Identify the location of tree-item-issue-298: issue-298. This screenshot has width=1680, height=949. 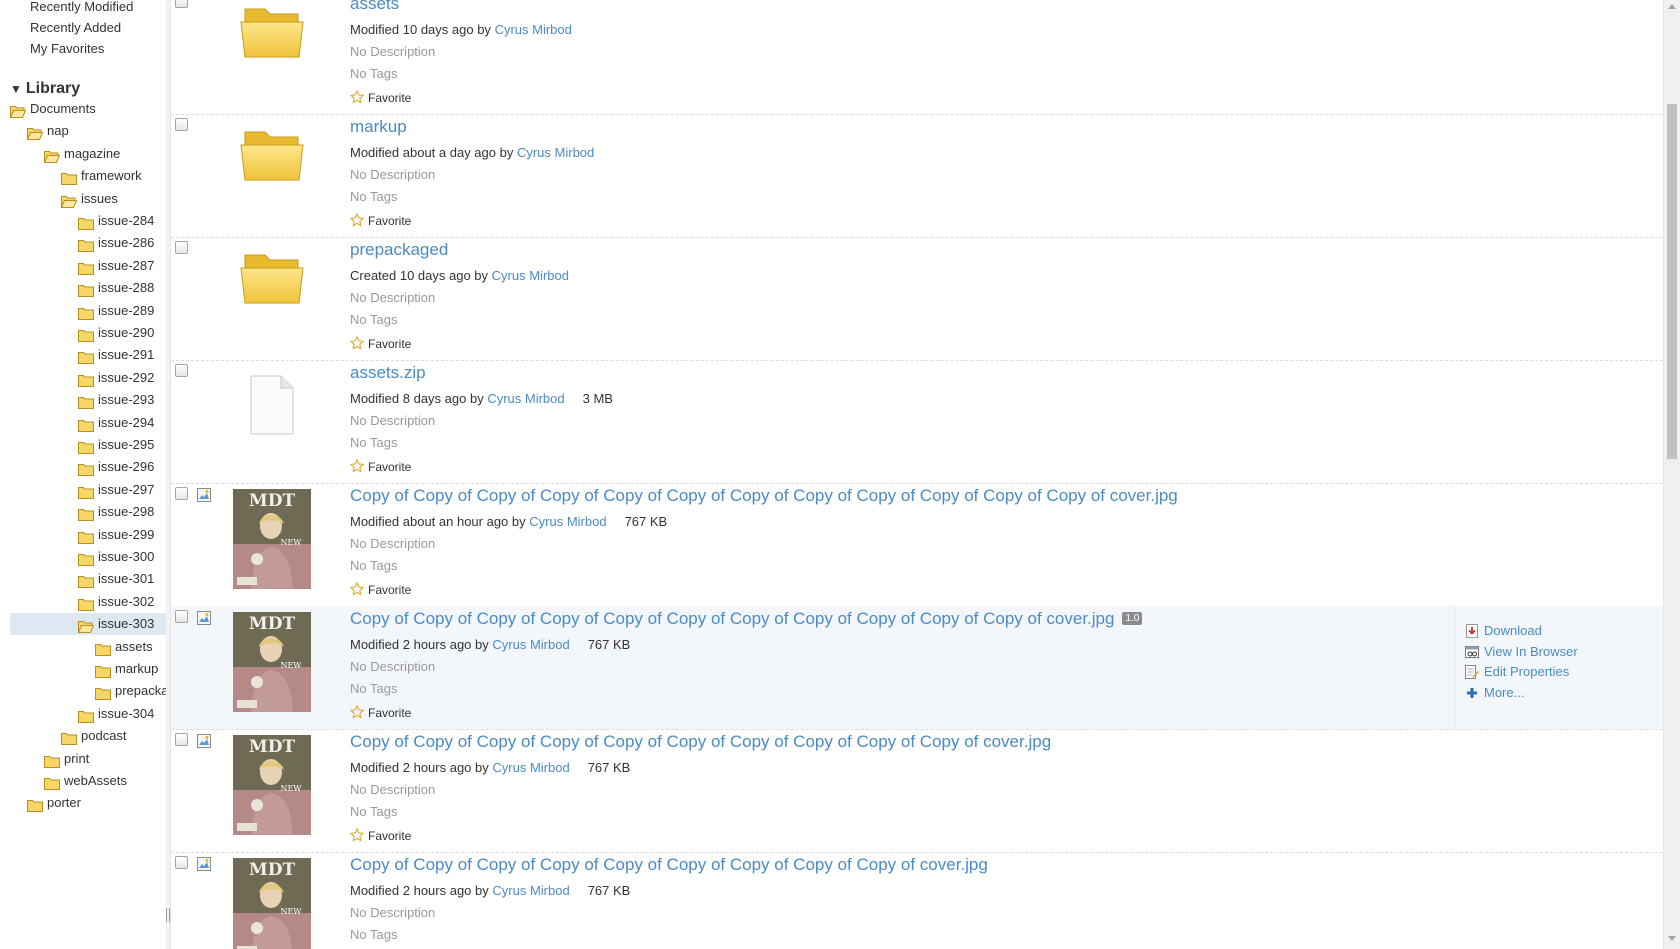
(116, 512).